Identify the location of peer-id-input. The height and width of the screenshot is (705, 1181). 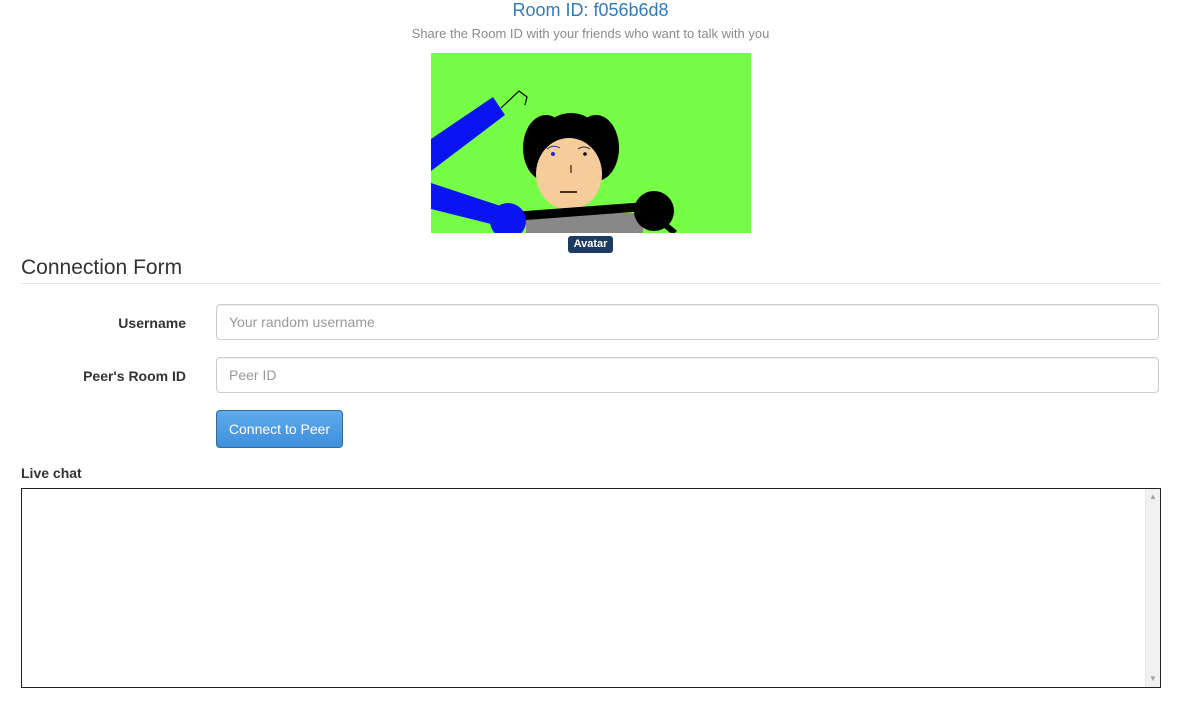
(687, 375).